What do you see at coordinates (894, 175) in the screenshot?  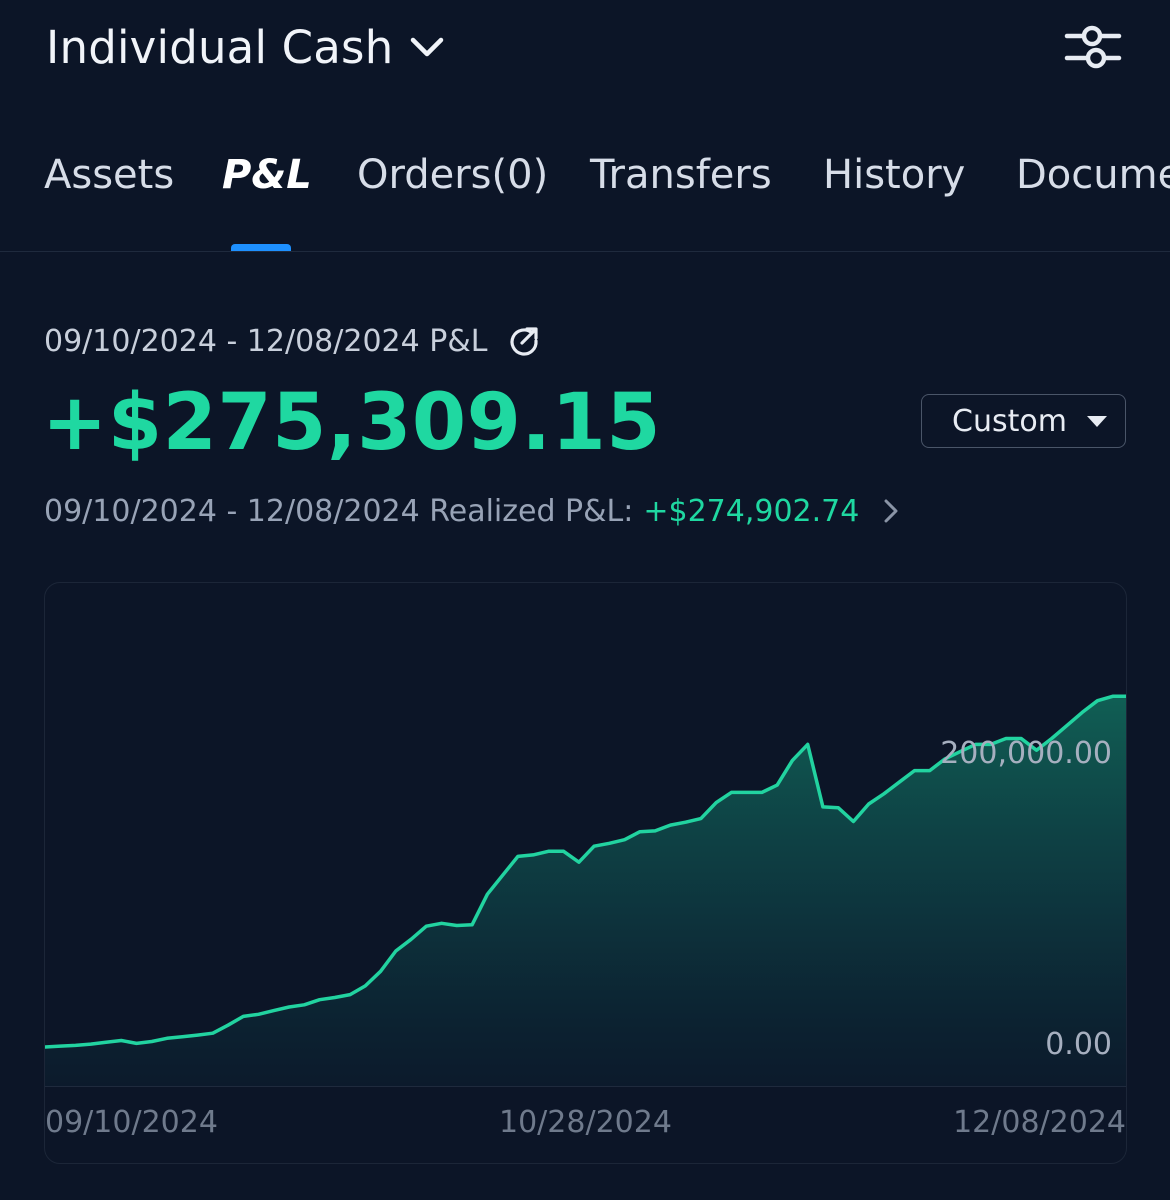 I see `tab-history: History` at bounding box center [894, 175].